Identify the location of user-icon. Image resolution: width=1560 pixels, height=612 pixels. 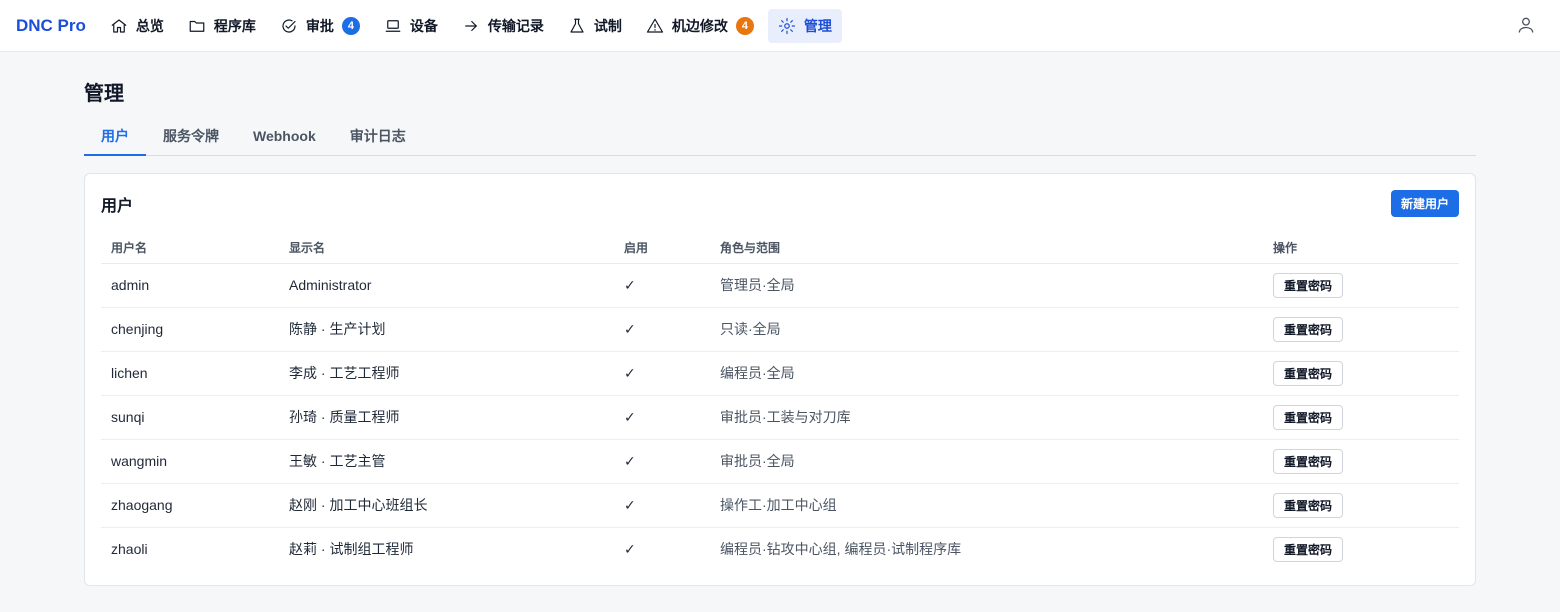
(1526, 25).